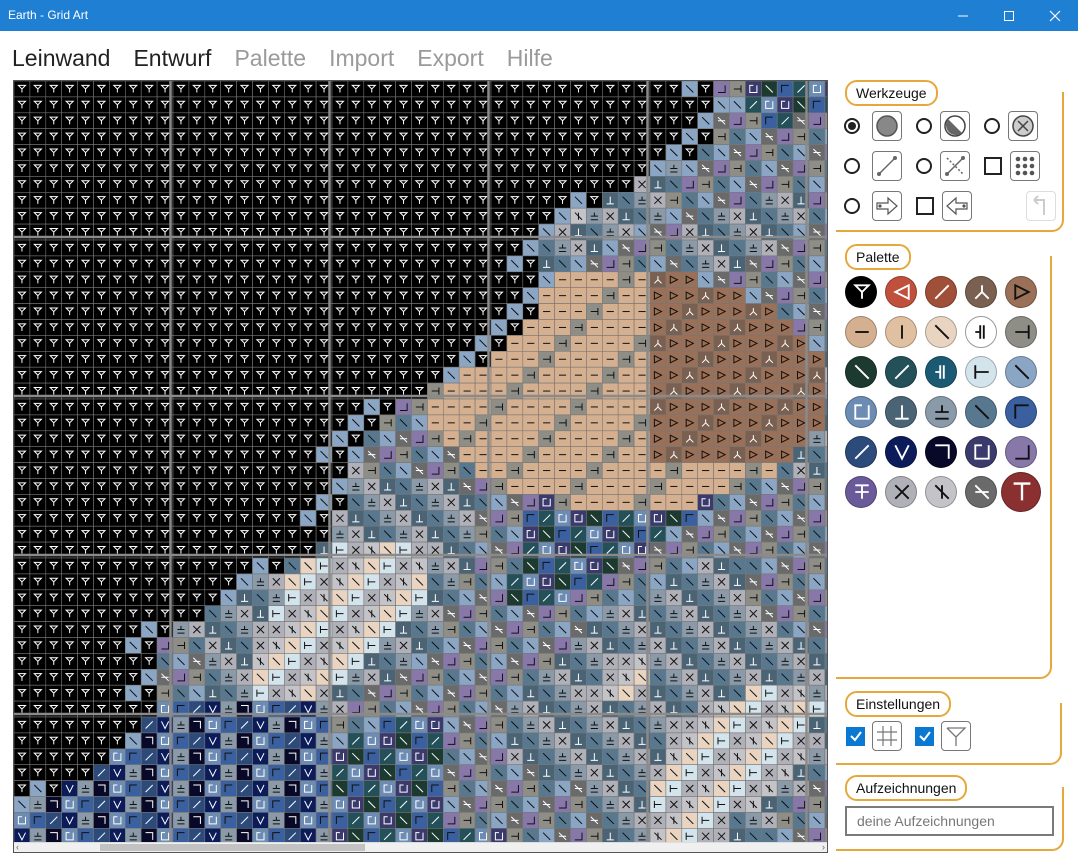 This screenshot has width=1078, height=860. Describe the element at coordinates (61, 58) in the screenshot. I see `menu-leinwand: Leinwand` at that location.